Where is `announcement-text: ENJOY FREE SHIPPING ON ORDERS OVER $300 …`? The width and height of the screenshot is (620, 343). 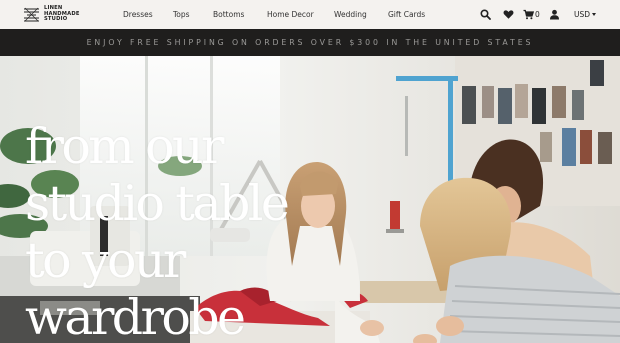
announcement-text: ENJOY FREE SHIPPING ON ORDERS OVER $300 … is located at coordinates (310, 42).